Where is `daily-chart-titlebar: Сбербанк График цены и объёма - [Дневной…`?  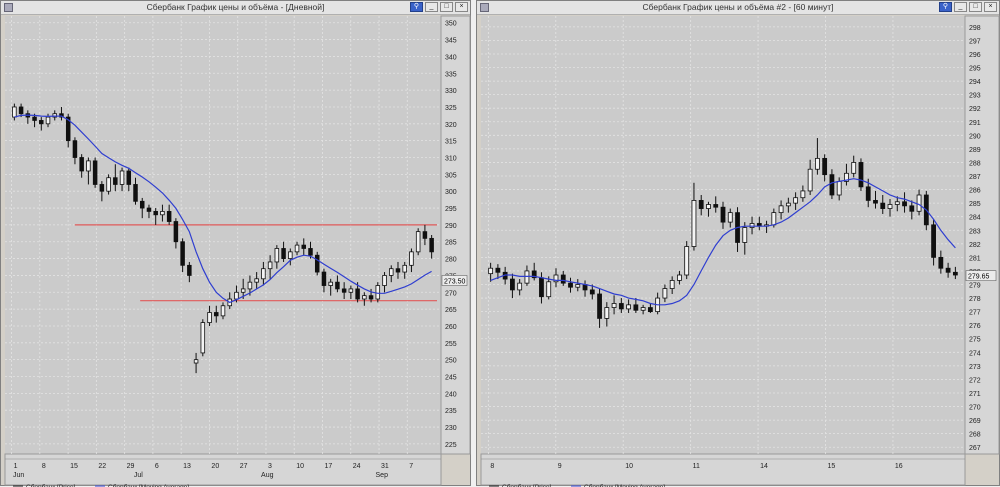 daily-chart-titlebar: Сбербанк График цены и объёма - [Дневной… is located at coordinates (235, 8).